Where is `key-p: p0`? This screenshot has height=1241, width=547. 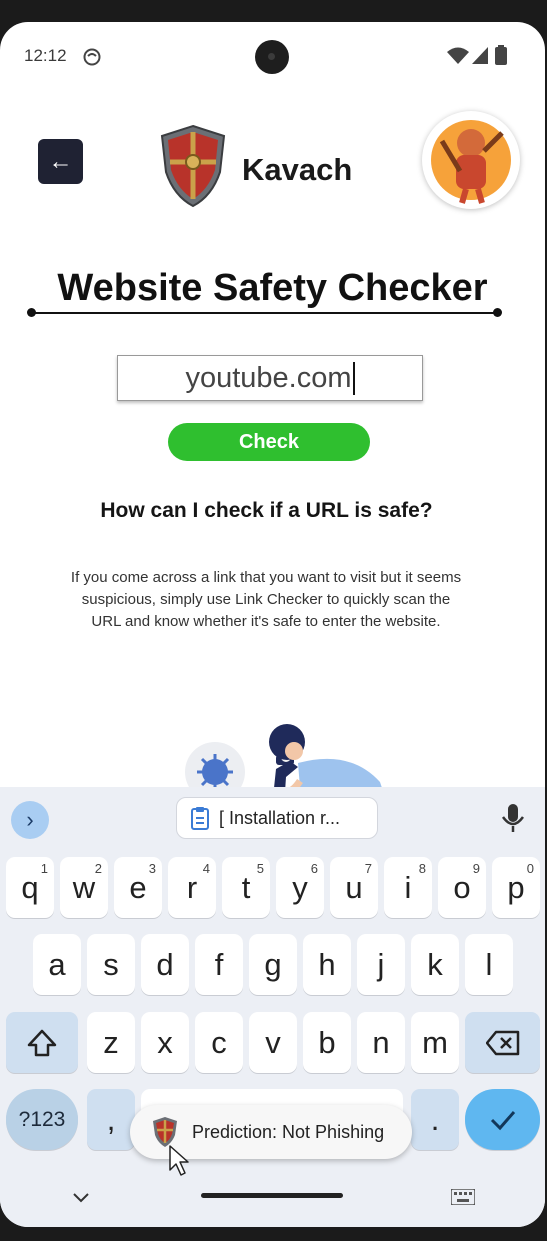
key-p: p0 is located at coordinates (516, 887).